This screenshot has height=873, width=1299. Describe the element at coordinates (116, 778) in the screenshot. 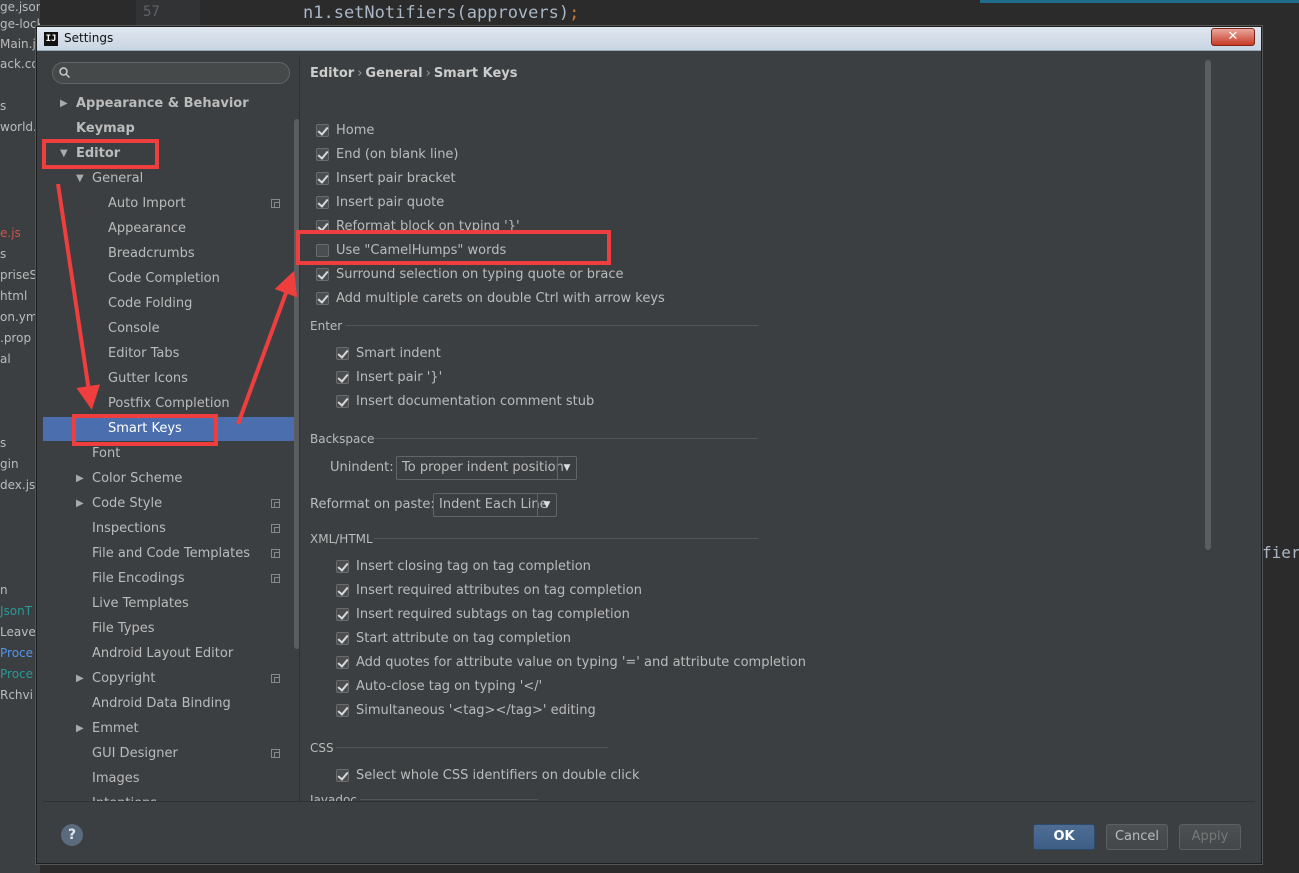

I see `sidebar-item-label: Images` at that location.